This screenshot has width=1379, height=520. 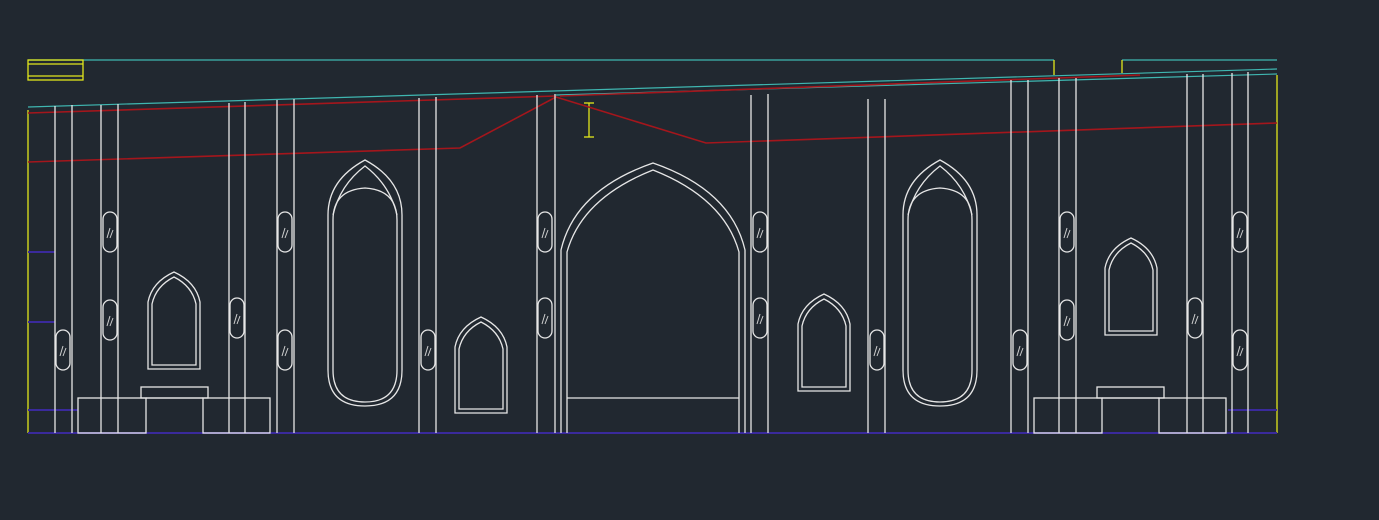 I want to click on beam-symbol, so click(x=55, y=70).